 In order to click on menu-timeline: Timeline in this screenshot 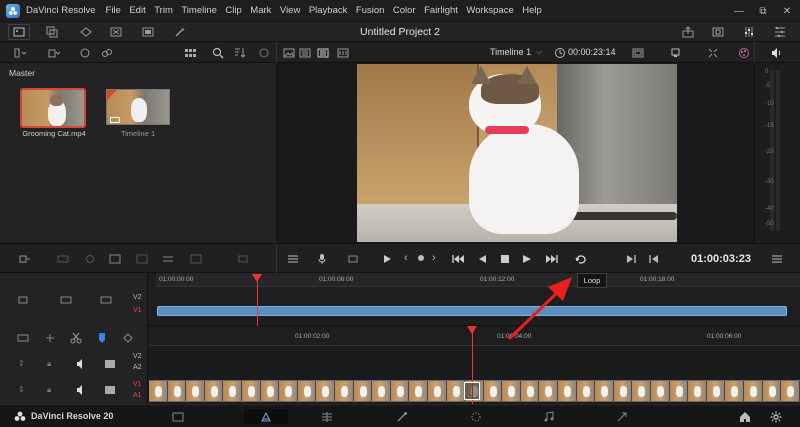, I will do `click(199, 10)`.